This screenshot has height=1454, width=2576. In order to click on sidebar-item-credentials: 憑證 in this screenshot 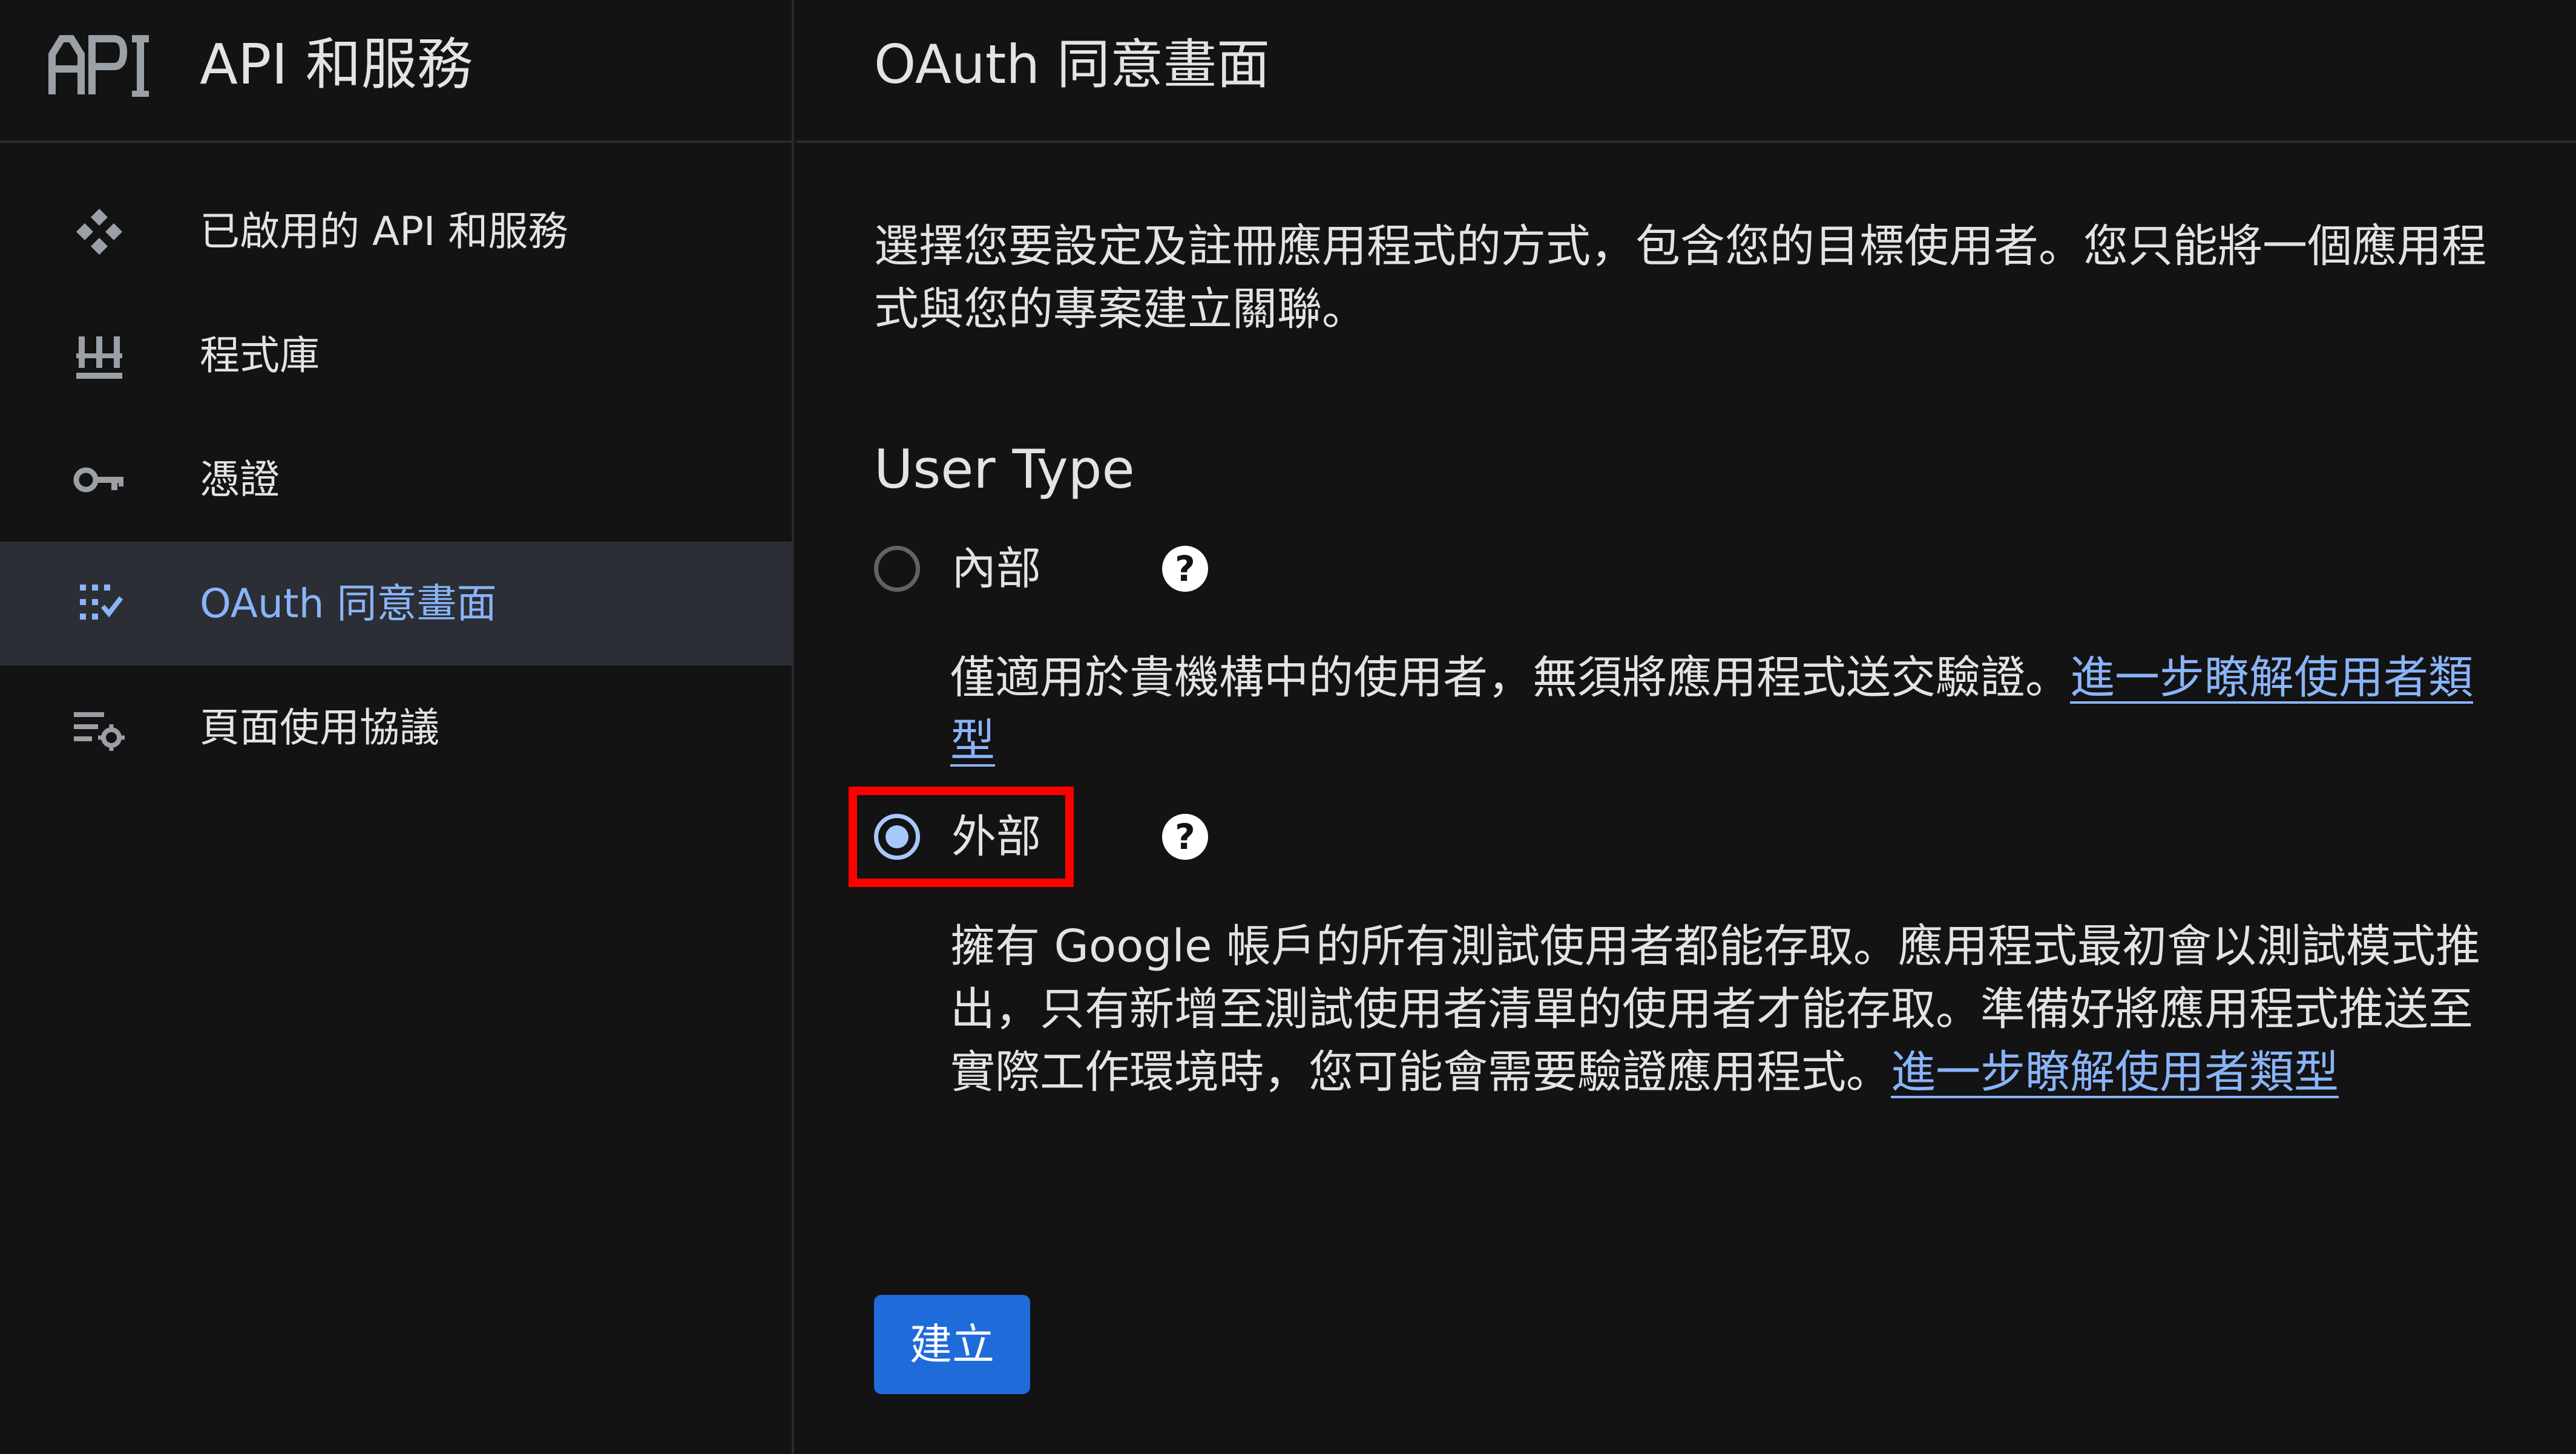, I will do `click(396, 480)`.